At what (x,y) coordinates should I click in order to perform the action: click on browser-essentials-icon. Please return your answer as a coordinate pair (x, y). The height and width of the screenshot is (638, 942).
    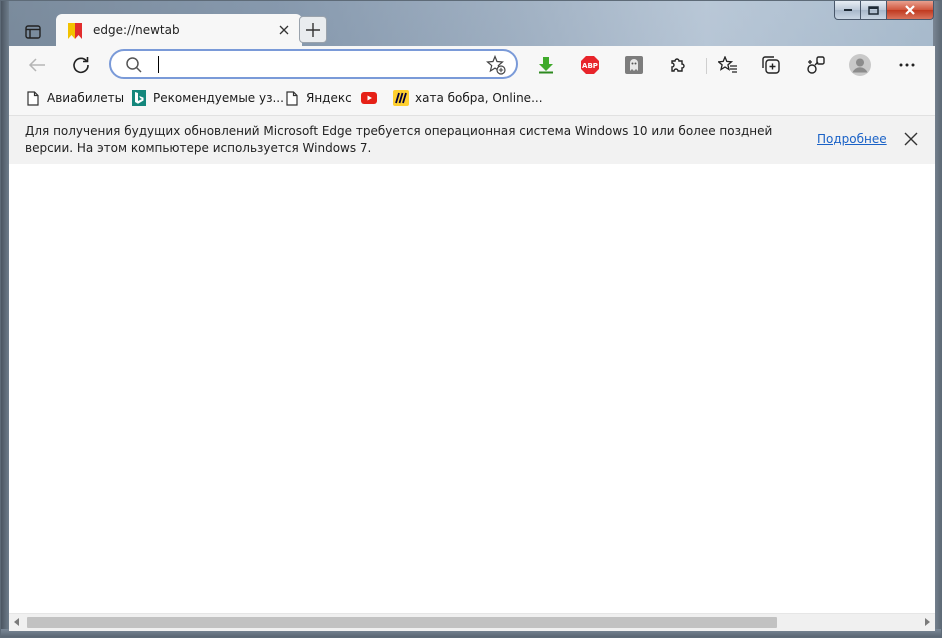
    Looking at the image, I should click on (816, 65).